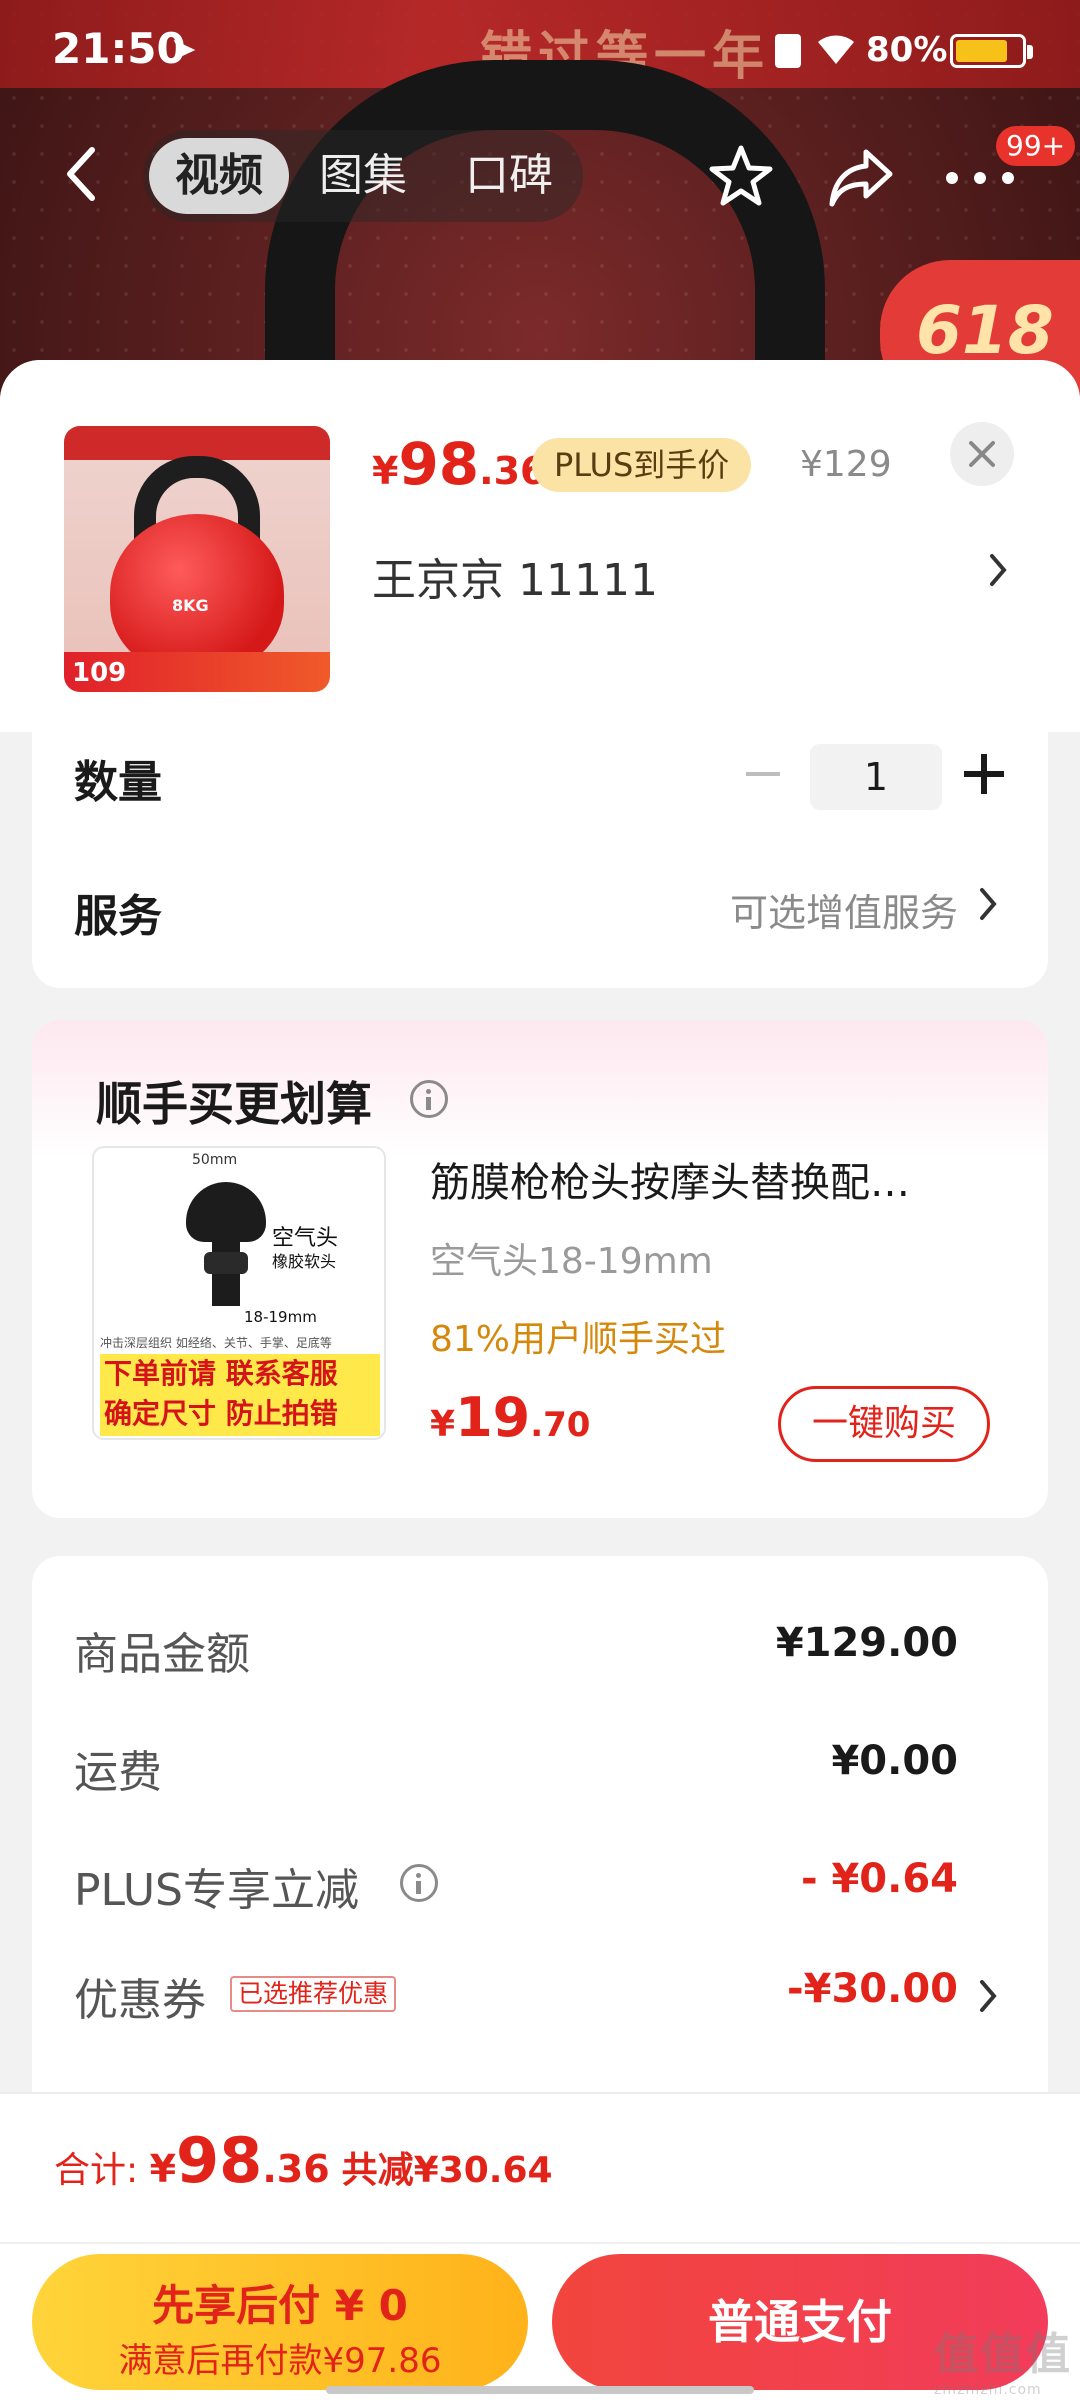 The height and width of the screenshot is (2400, 1080). I want to click on summary-row: 运费 ¥0.00, so click(540, 1765).